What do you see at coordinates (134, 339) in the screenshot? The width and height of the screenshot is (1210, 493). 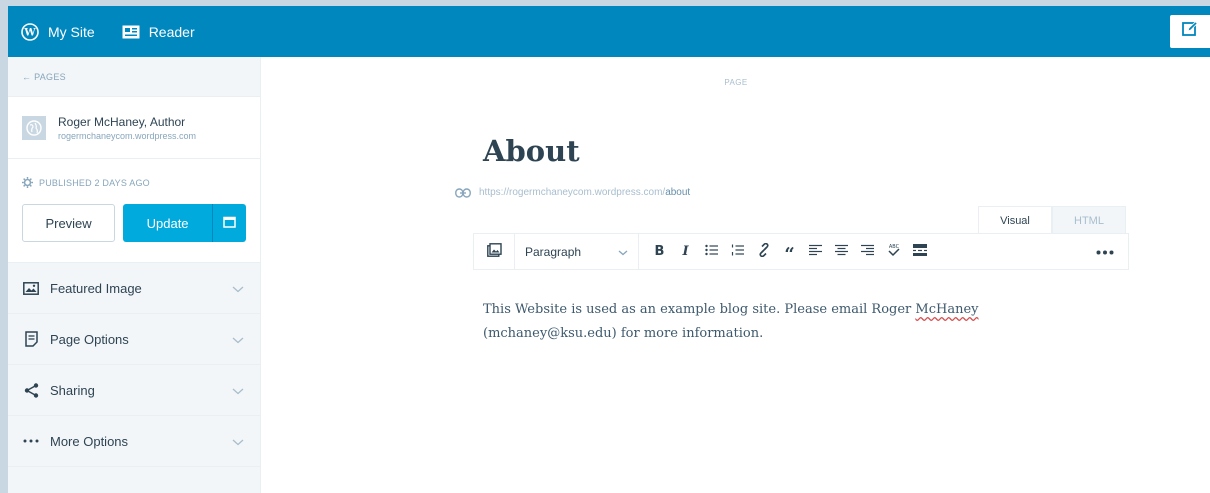 I see `page-options-section: Page Options` at bounding box center [134, 339].